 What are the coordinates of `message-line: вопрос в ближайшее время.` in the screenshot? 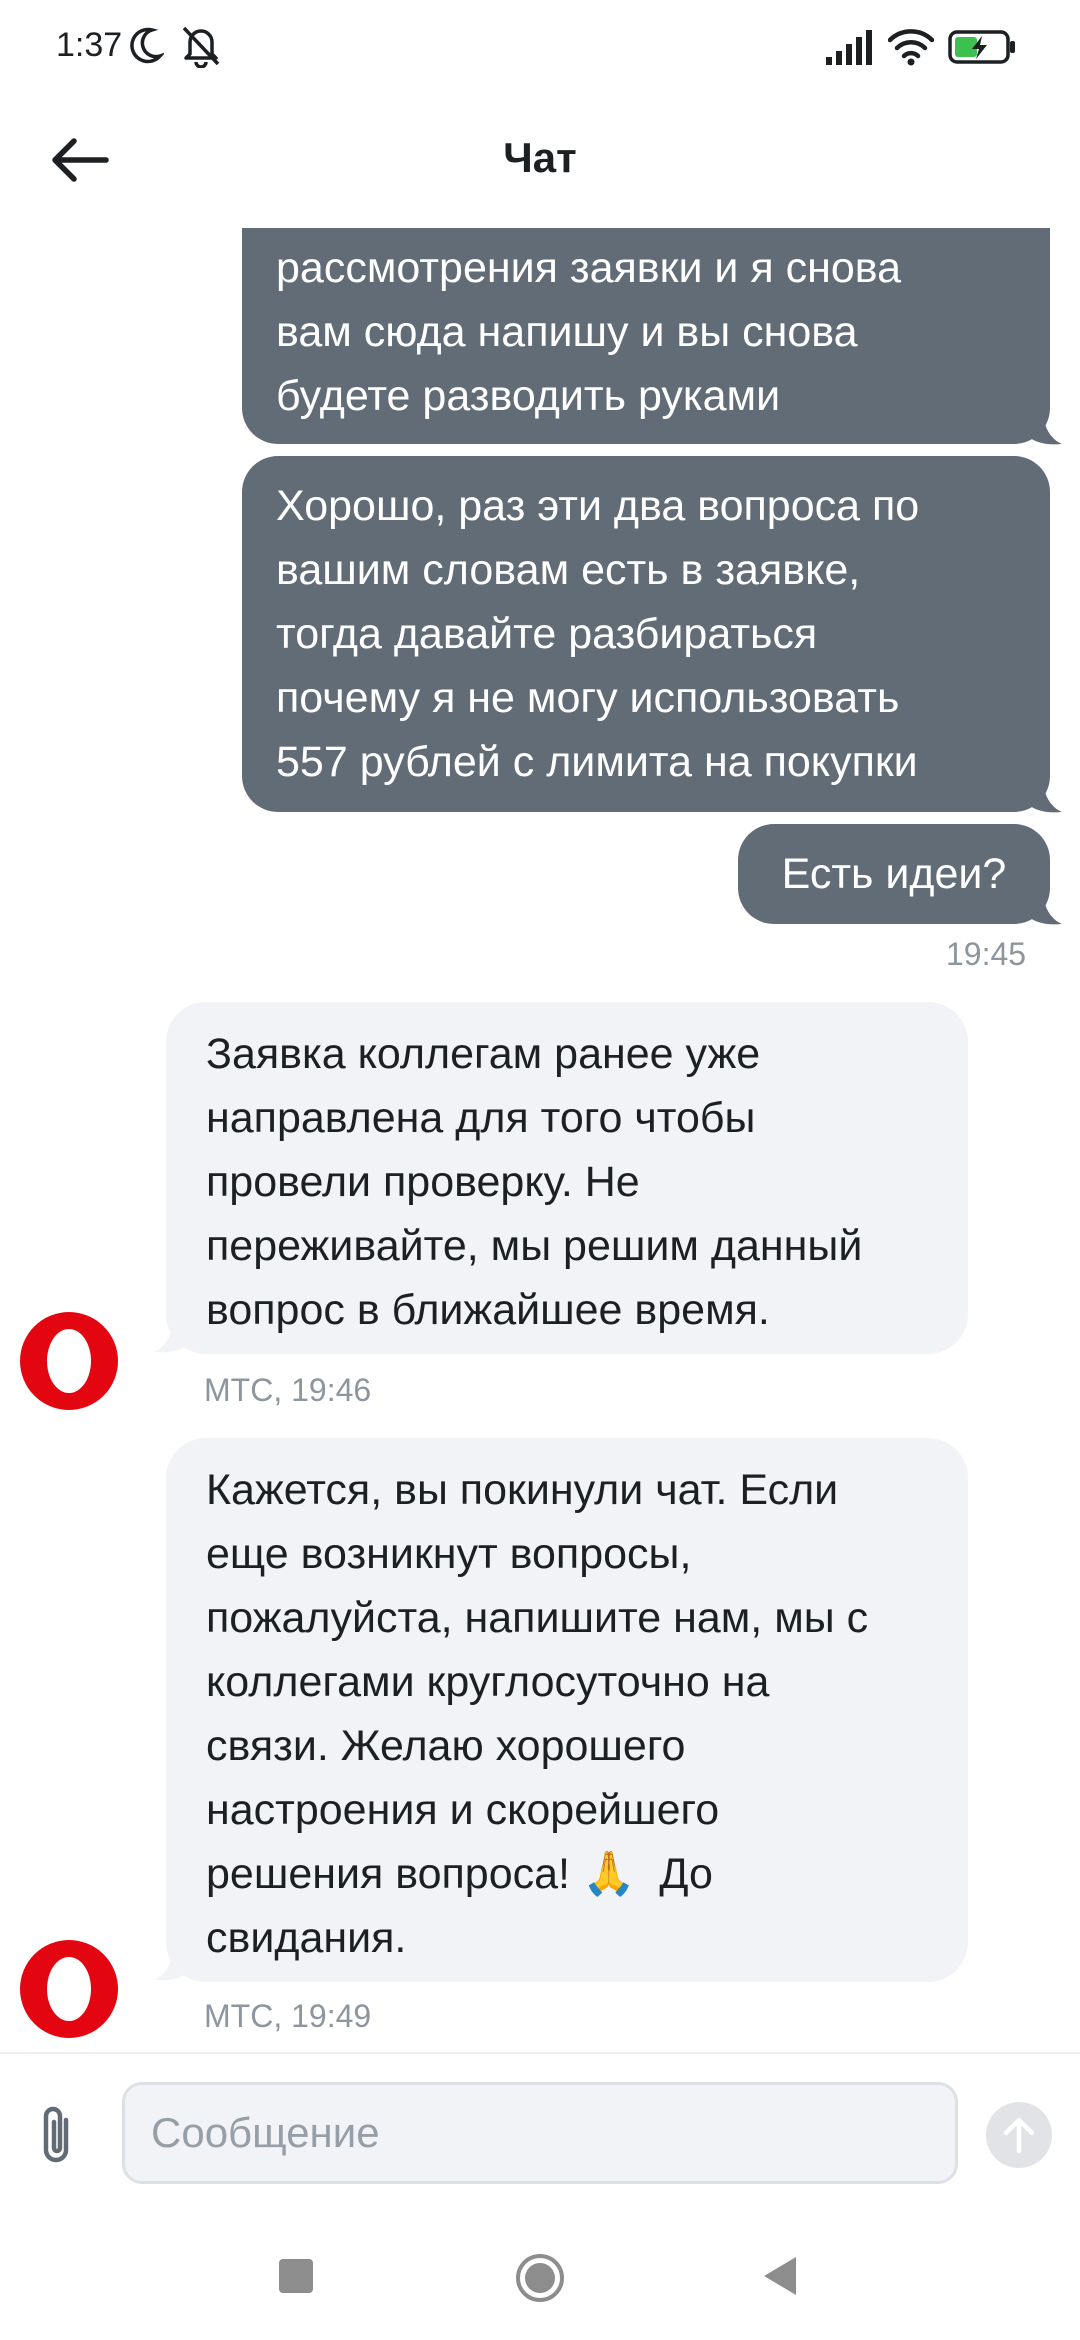 It's located at (488, 1310).